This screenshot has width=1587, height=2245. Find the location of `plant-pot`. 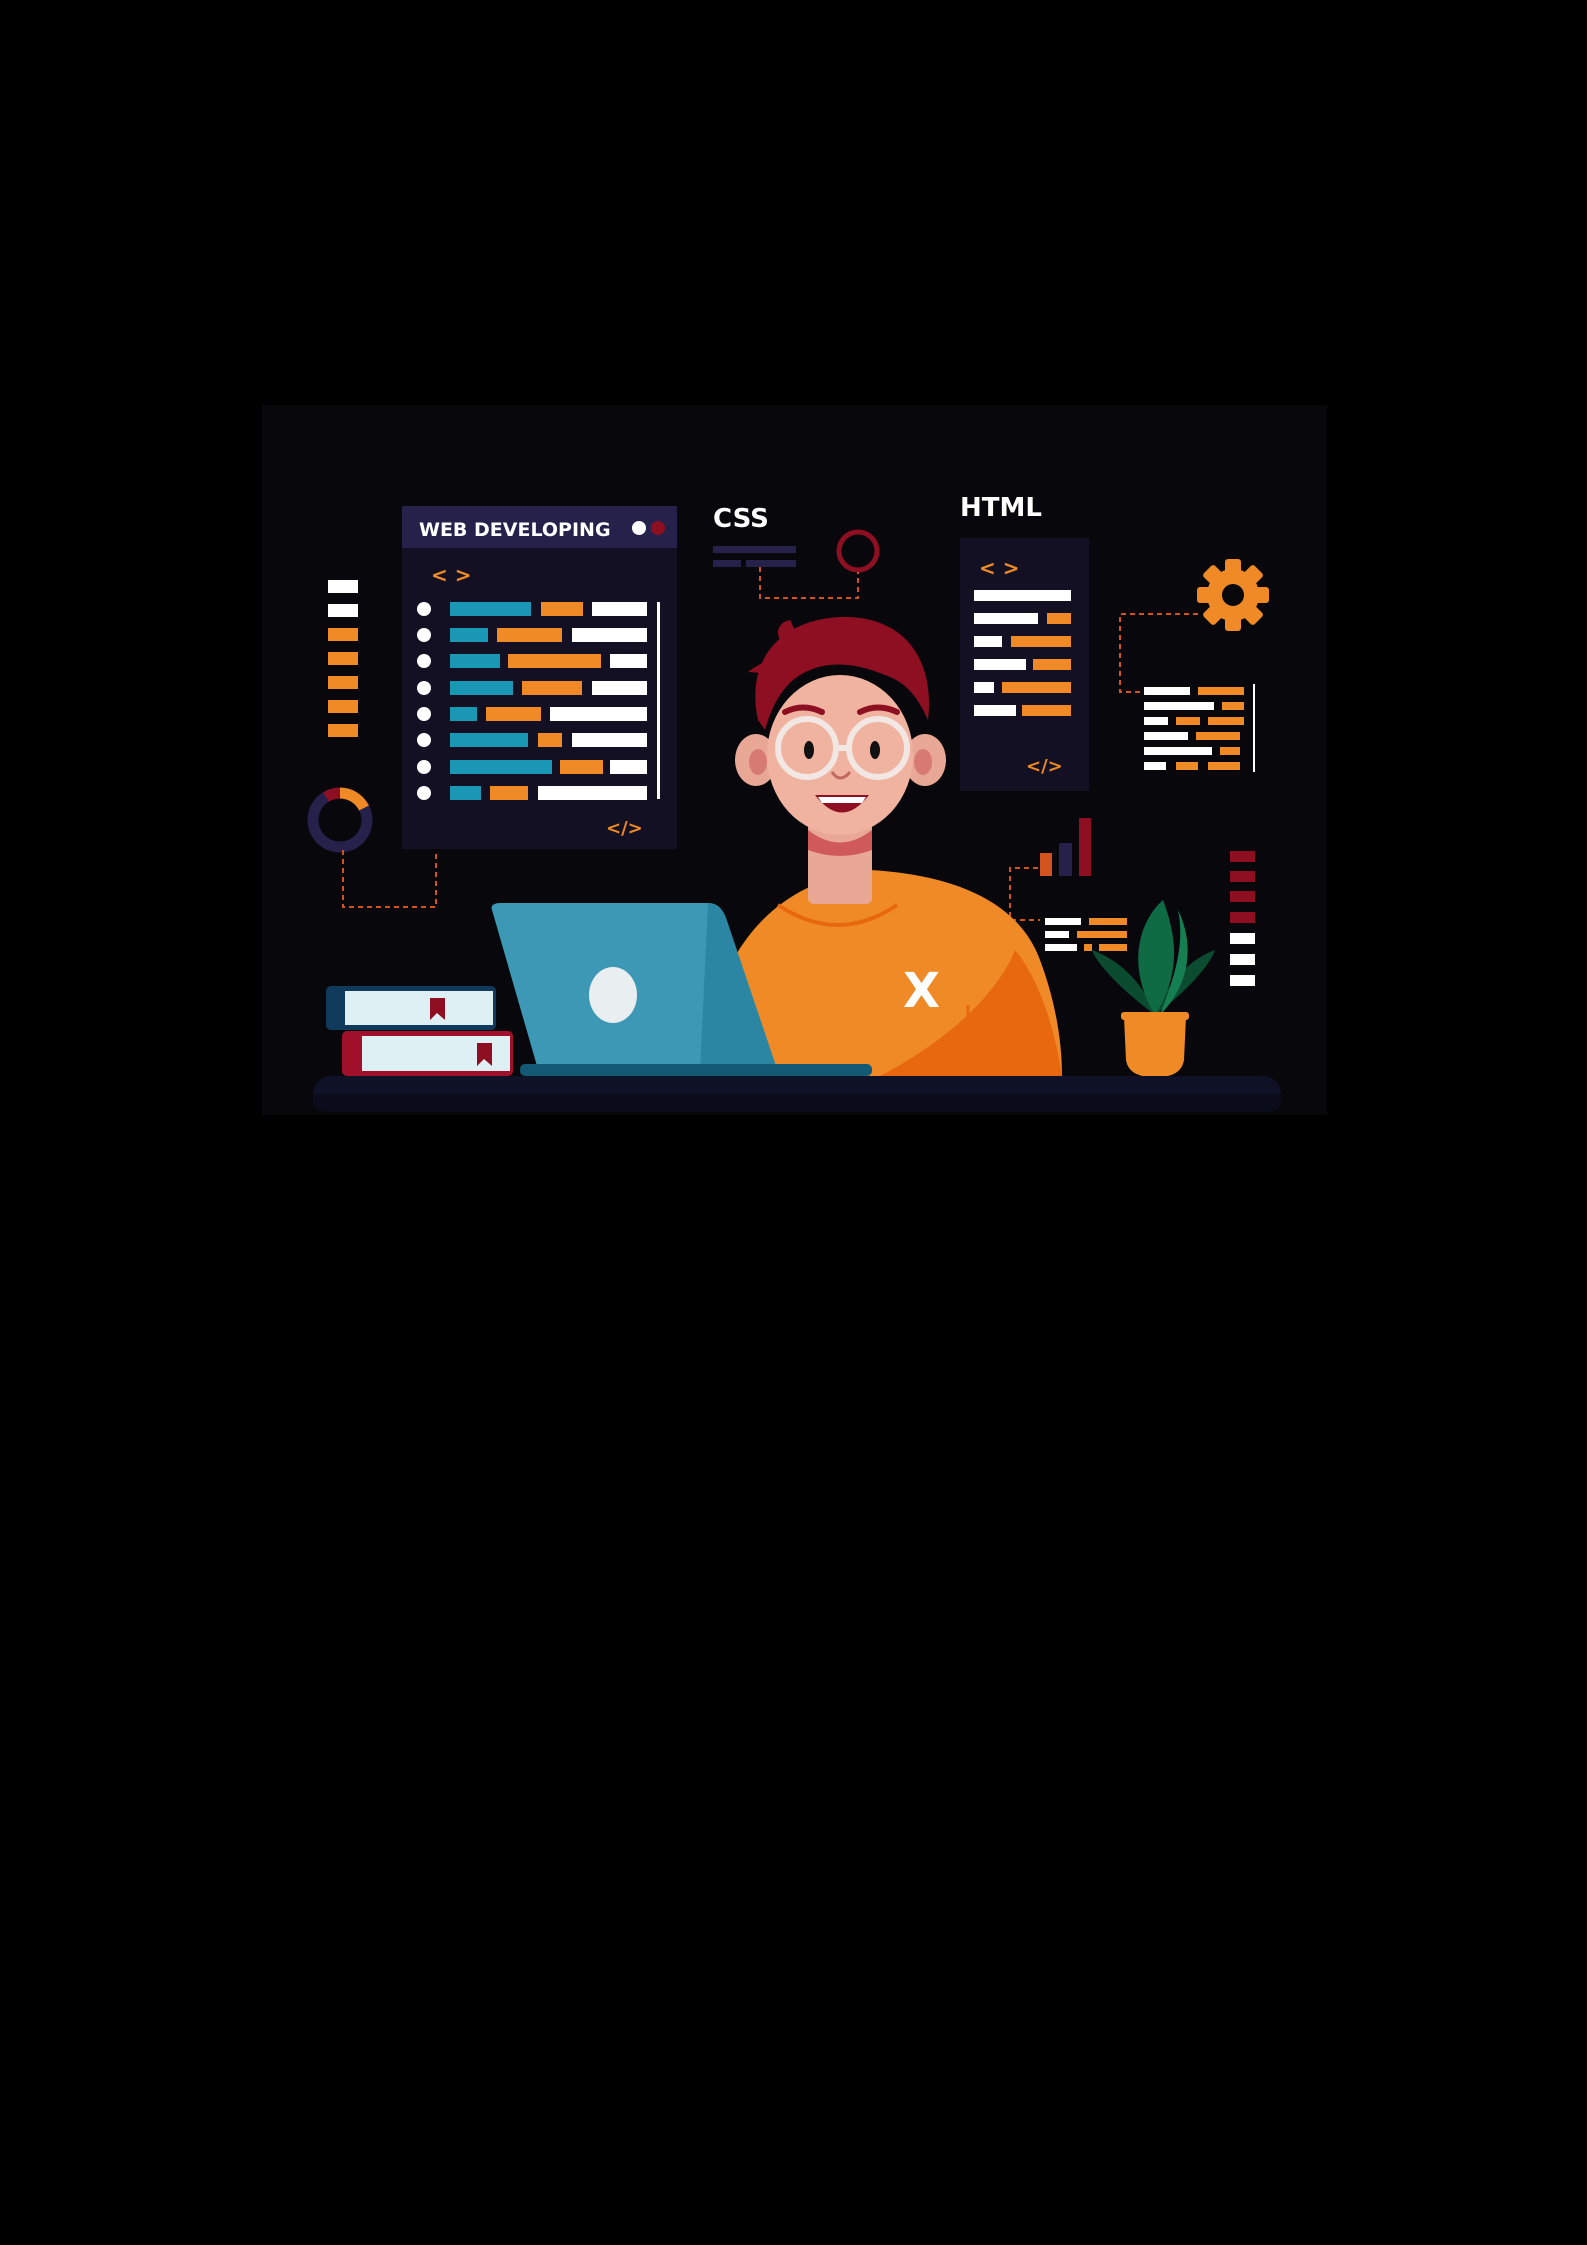

plant-pot is located at coordinates (1155, 1047).